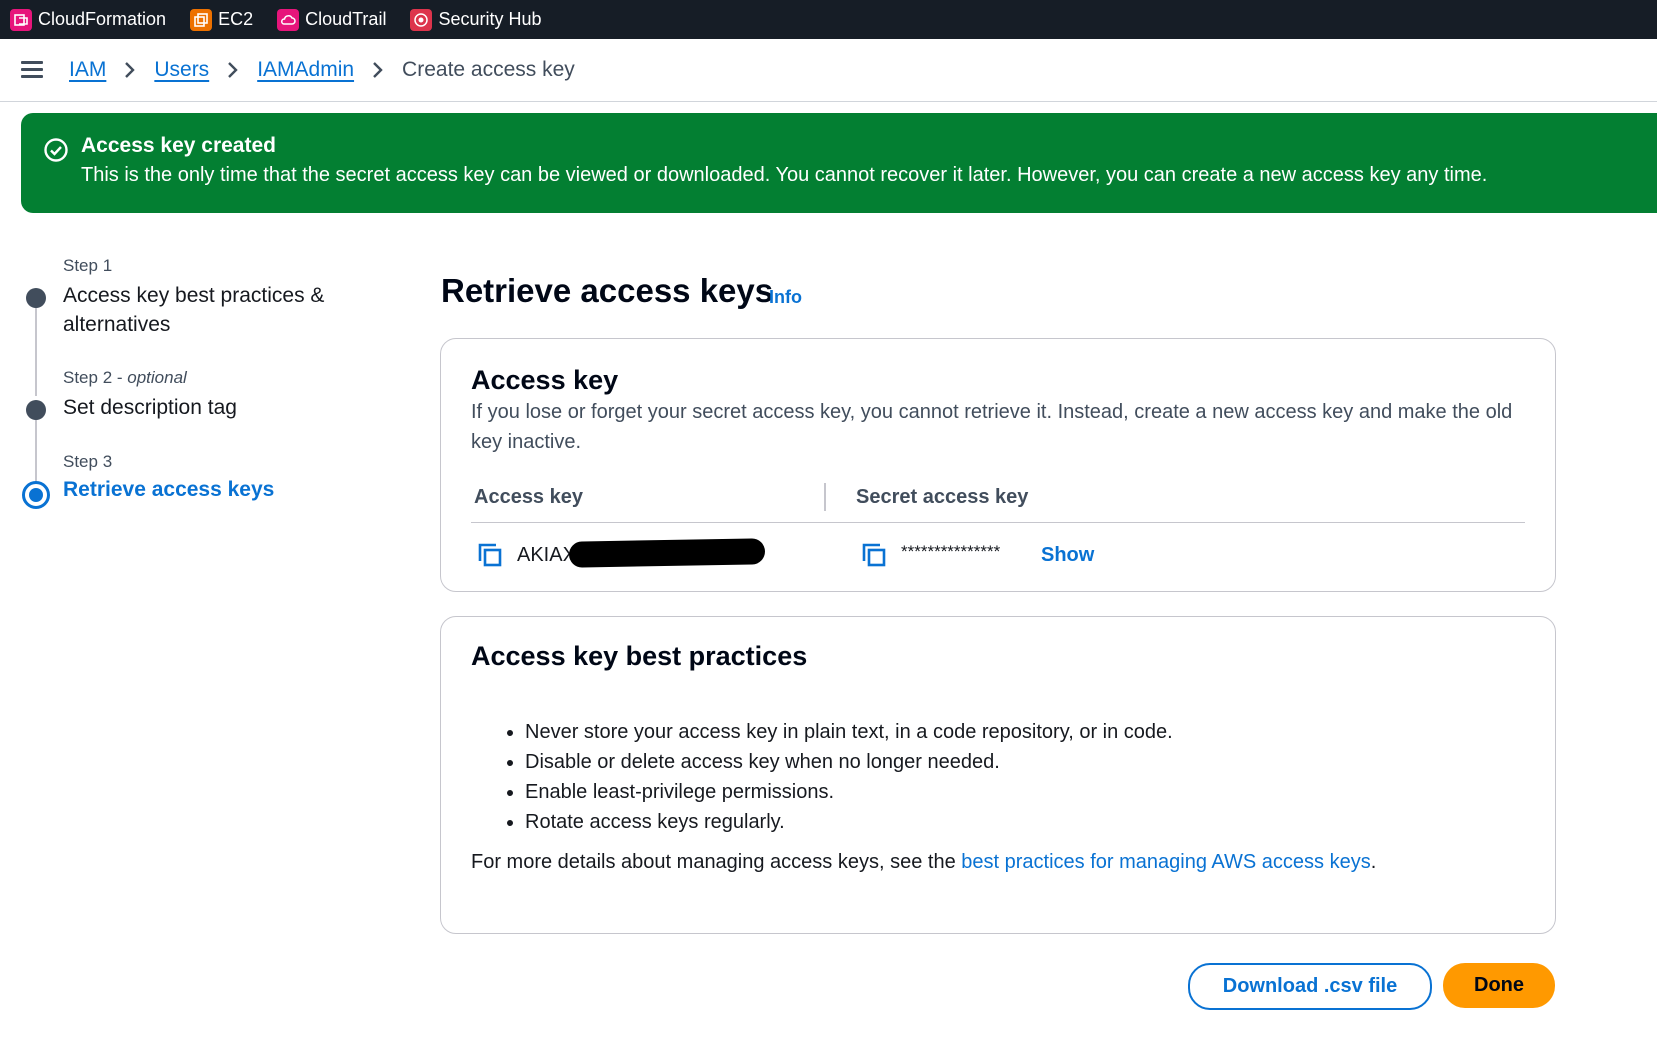 The height and width of the screenshot is (1060, 1657). Describe the element at coordinates (305, 70) in the screenshot. I see `breadcrumb-iamadmin: IAMAdmin` at that location.